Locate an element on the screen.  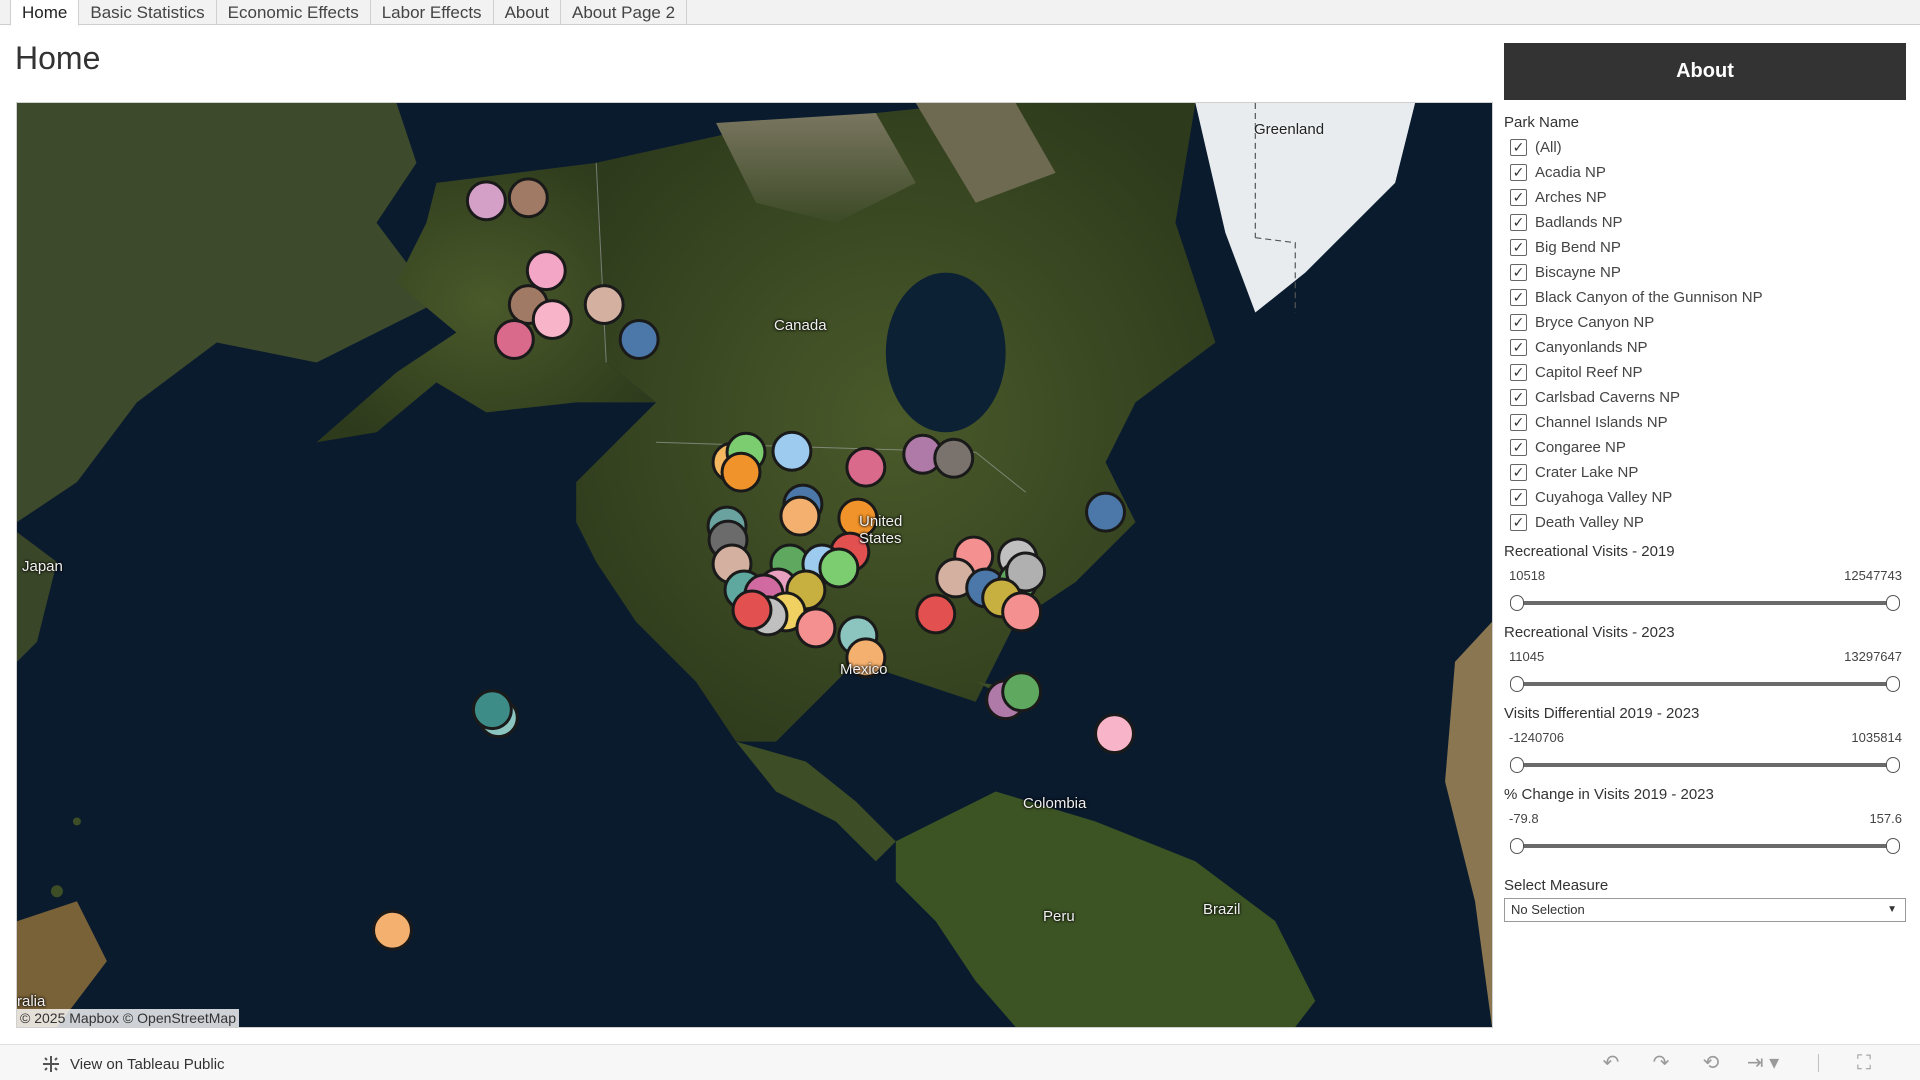
park-filter-item-label: Canyonlands NP is located at coordinates (1591, 347).